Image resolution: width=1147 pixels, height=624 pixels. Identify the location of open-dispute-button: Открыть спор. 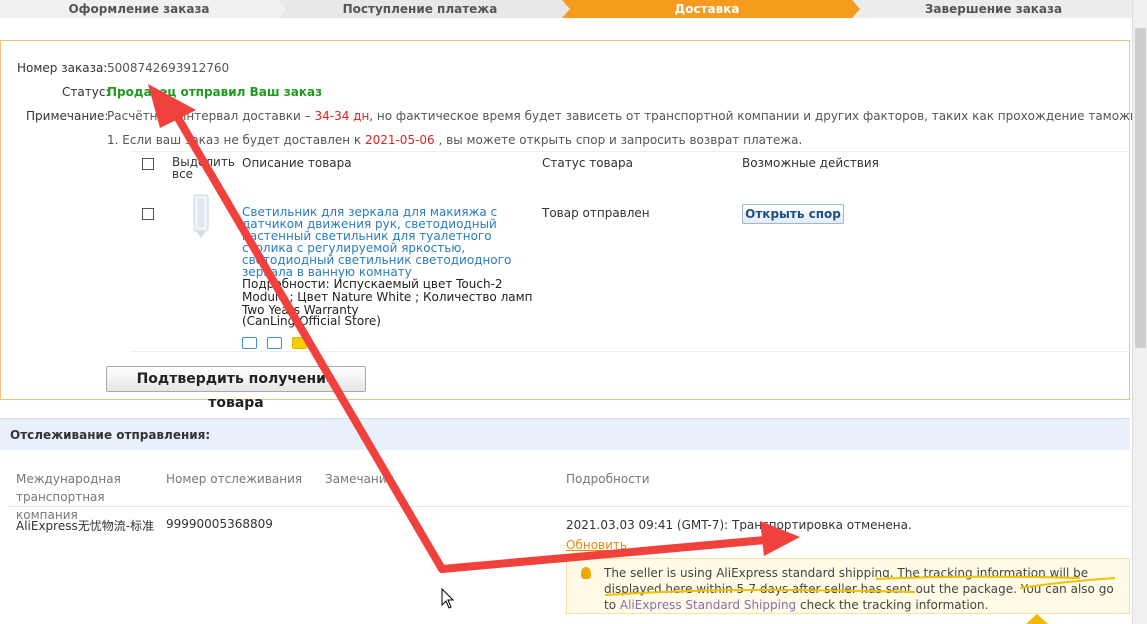
(793, 214).